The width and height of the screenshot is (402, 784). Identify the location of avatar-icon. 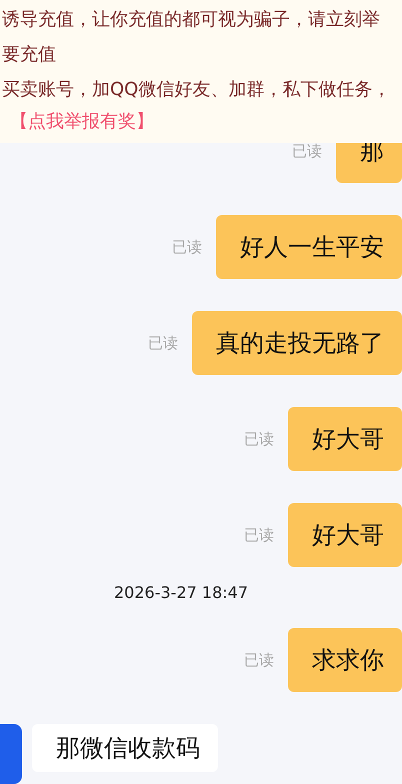
(11, 754).